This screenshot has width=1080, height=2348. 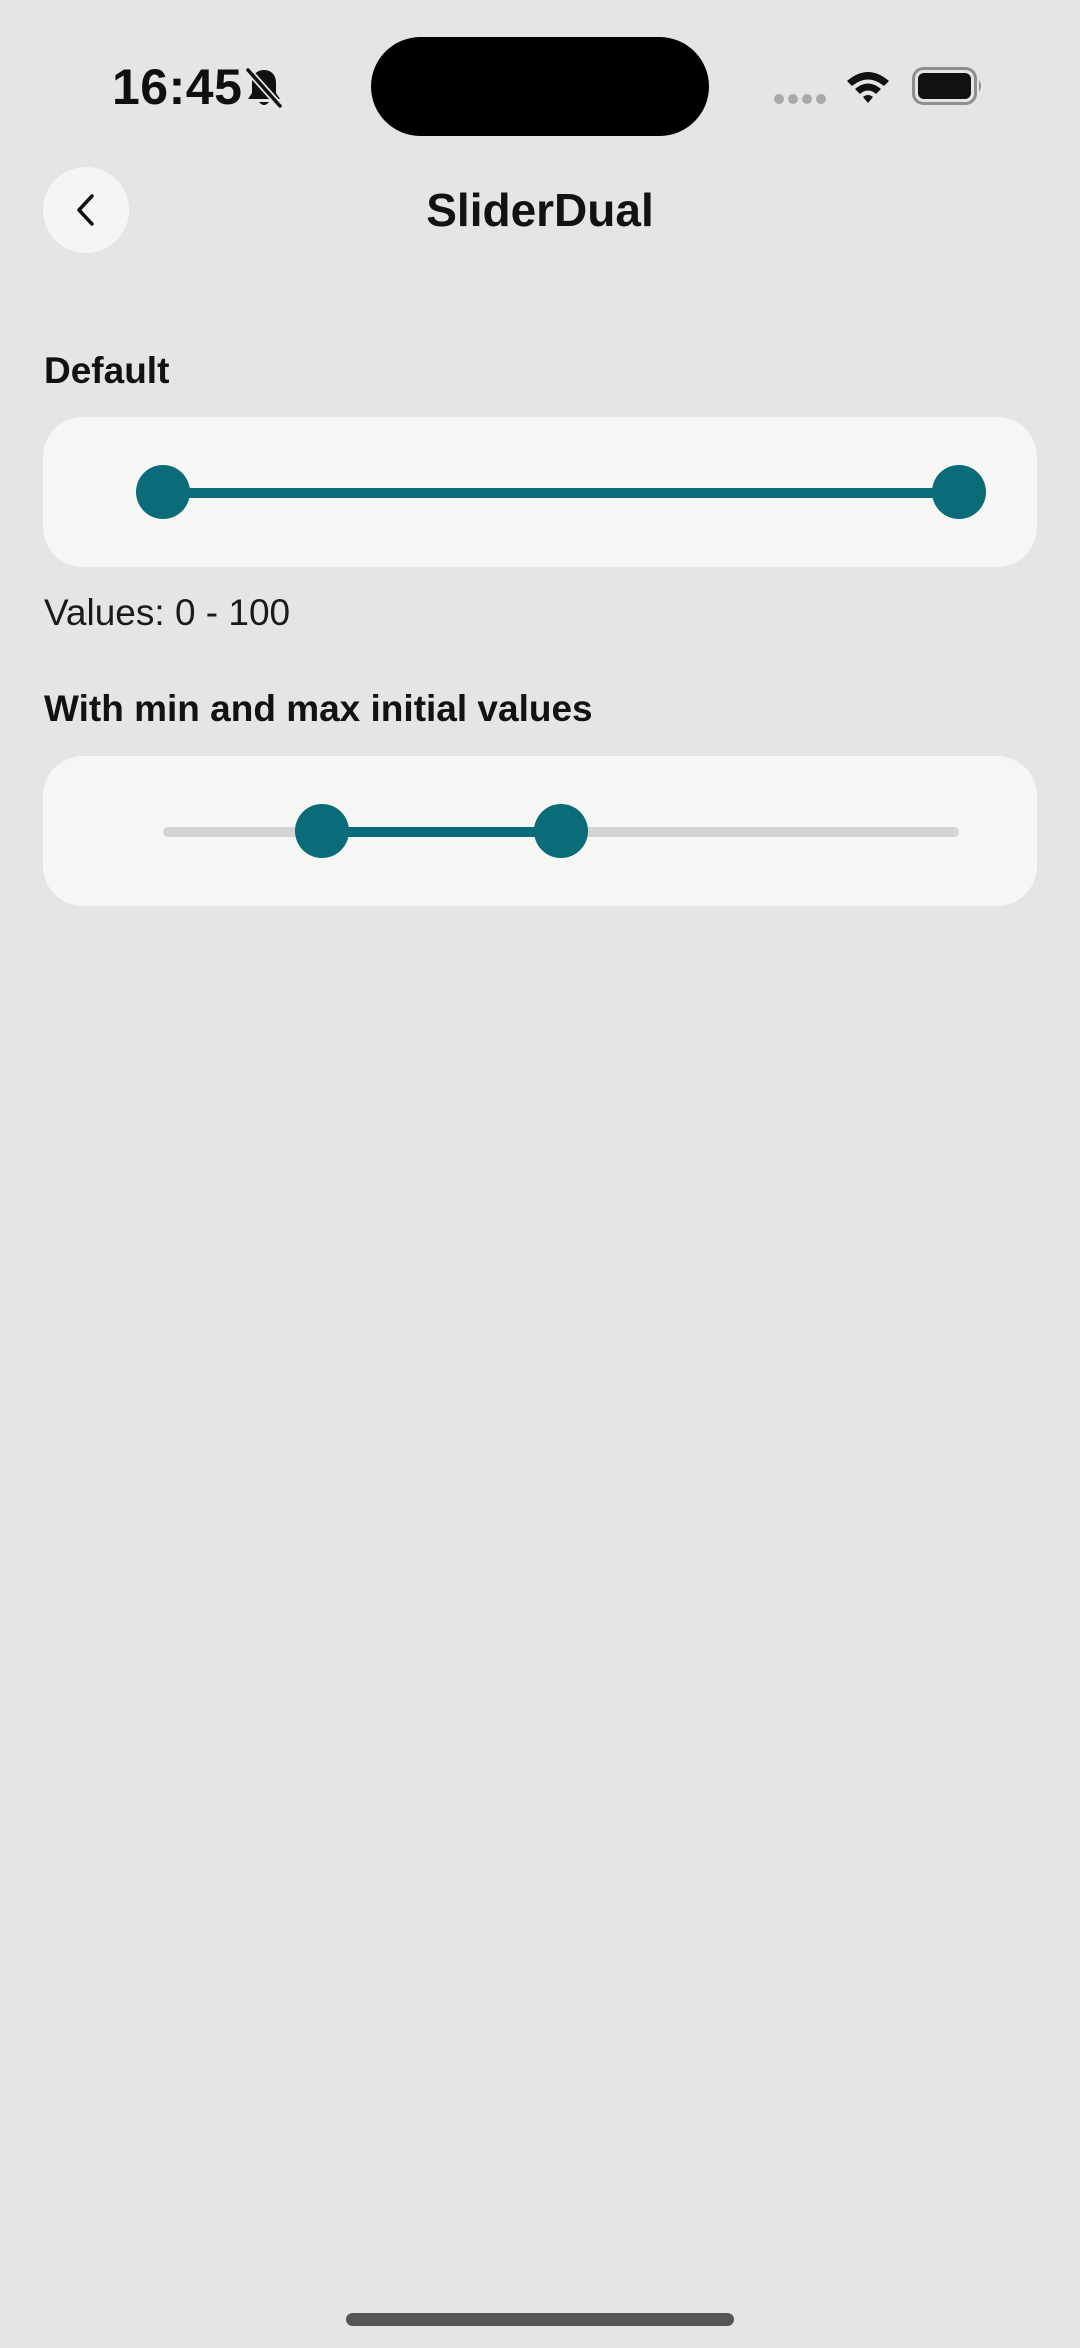 I want to click on signal-icon, so click(x=800, y=99).